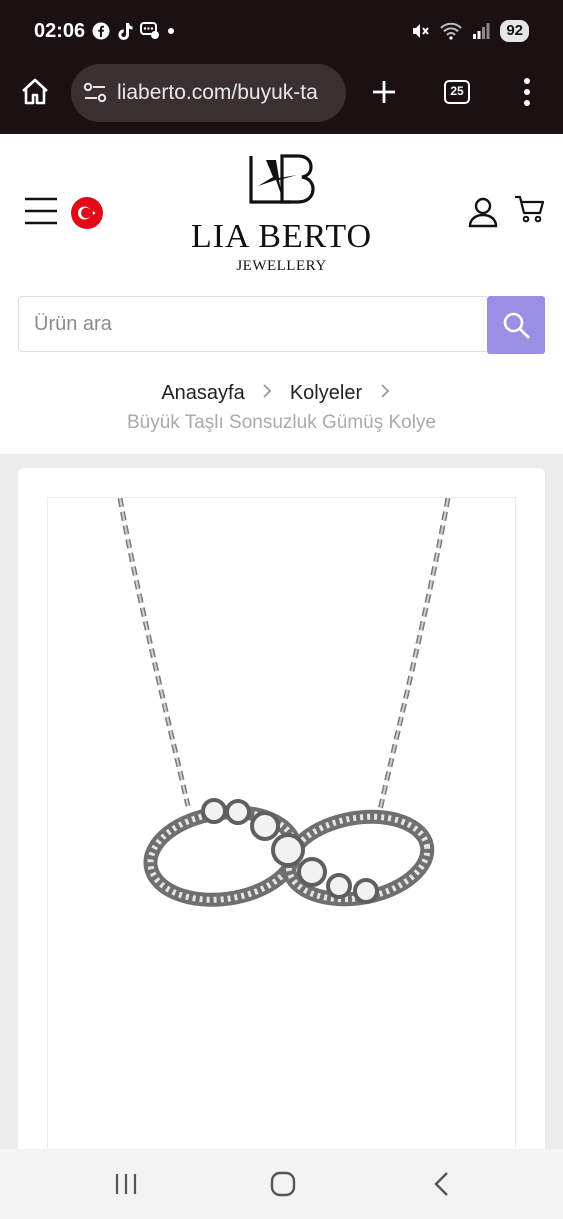 Image resolution: width=563 pixels, height=1219 pixels. I want to click on breadcrumb-category-link: Kolyeler, so click(326, 393).